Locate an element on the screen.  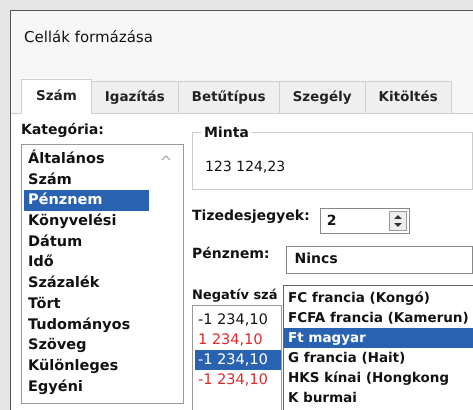
decimals-label: Tizedesjegyek: is located at coordinates (251, 216).